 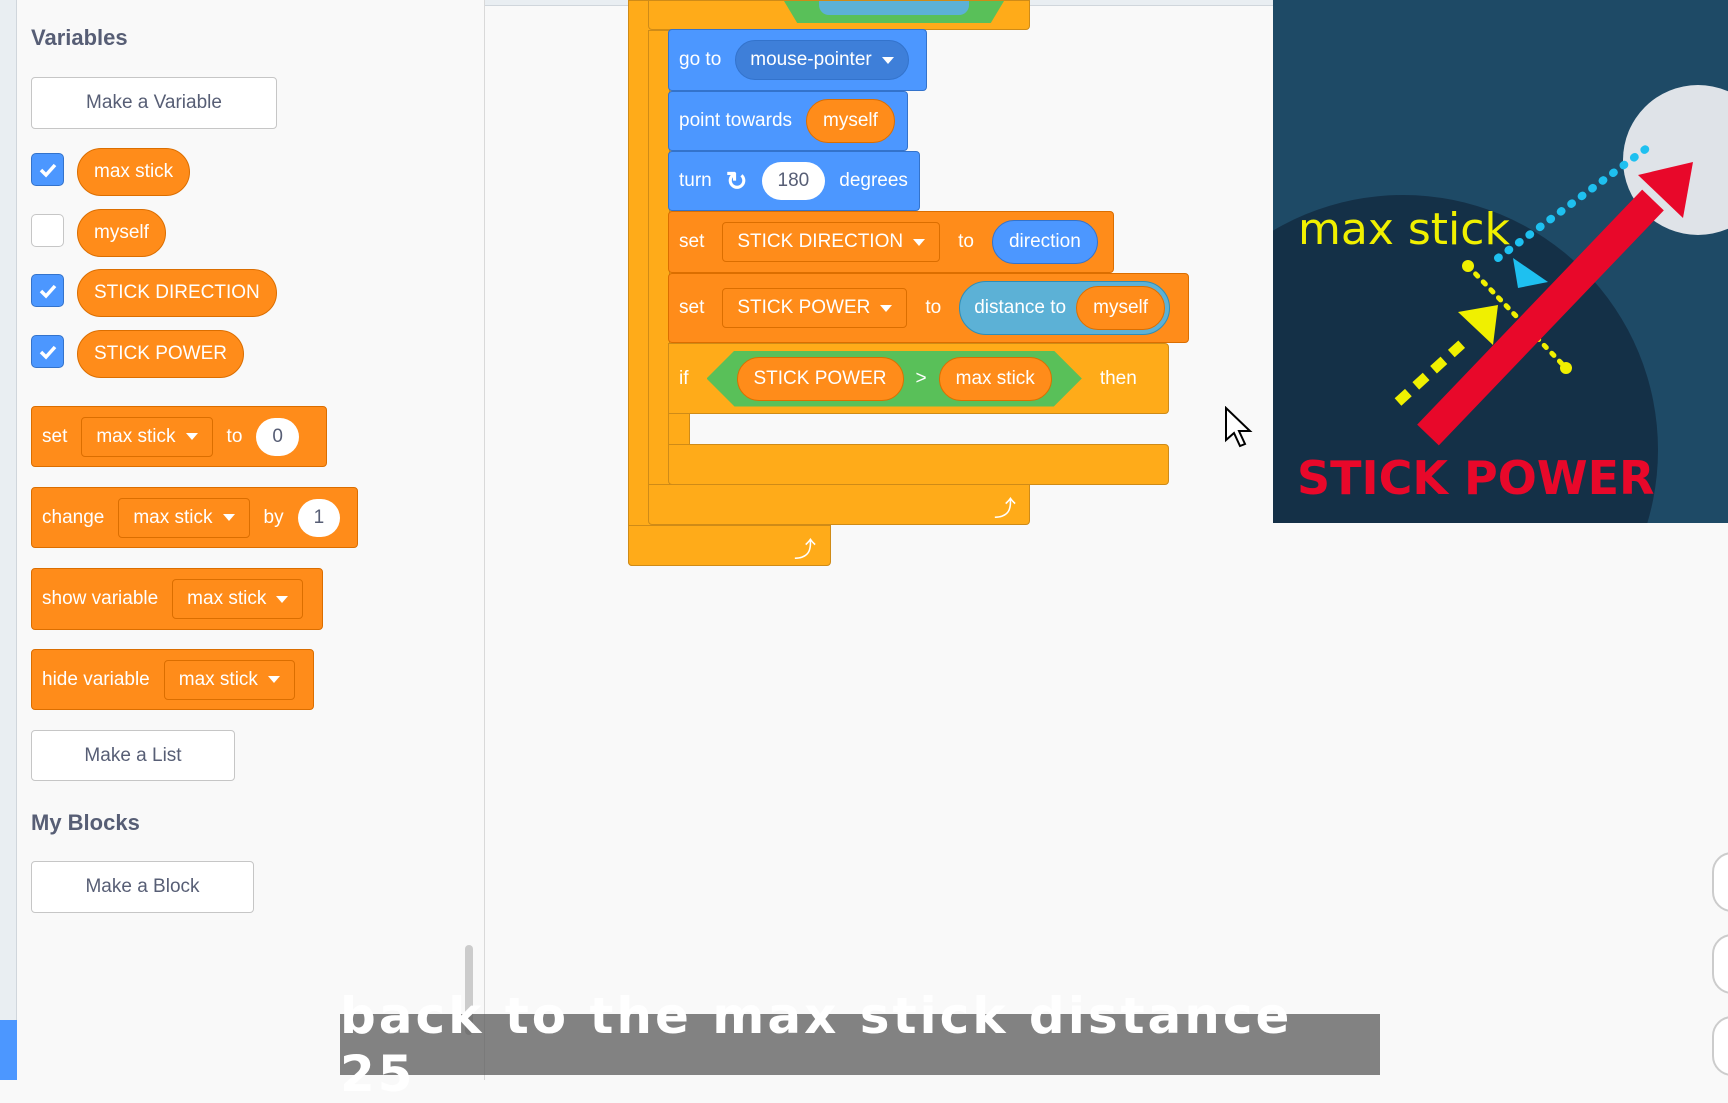 I want to click on block-label: turn, so click(x=695, y=180).